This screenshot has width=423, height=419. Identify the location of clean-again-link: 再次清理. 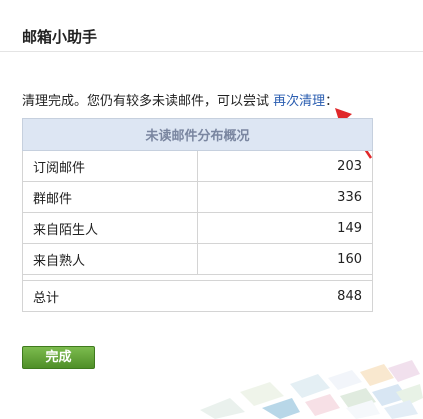
(299, 101).